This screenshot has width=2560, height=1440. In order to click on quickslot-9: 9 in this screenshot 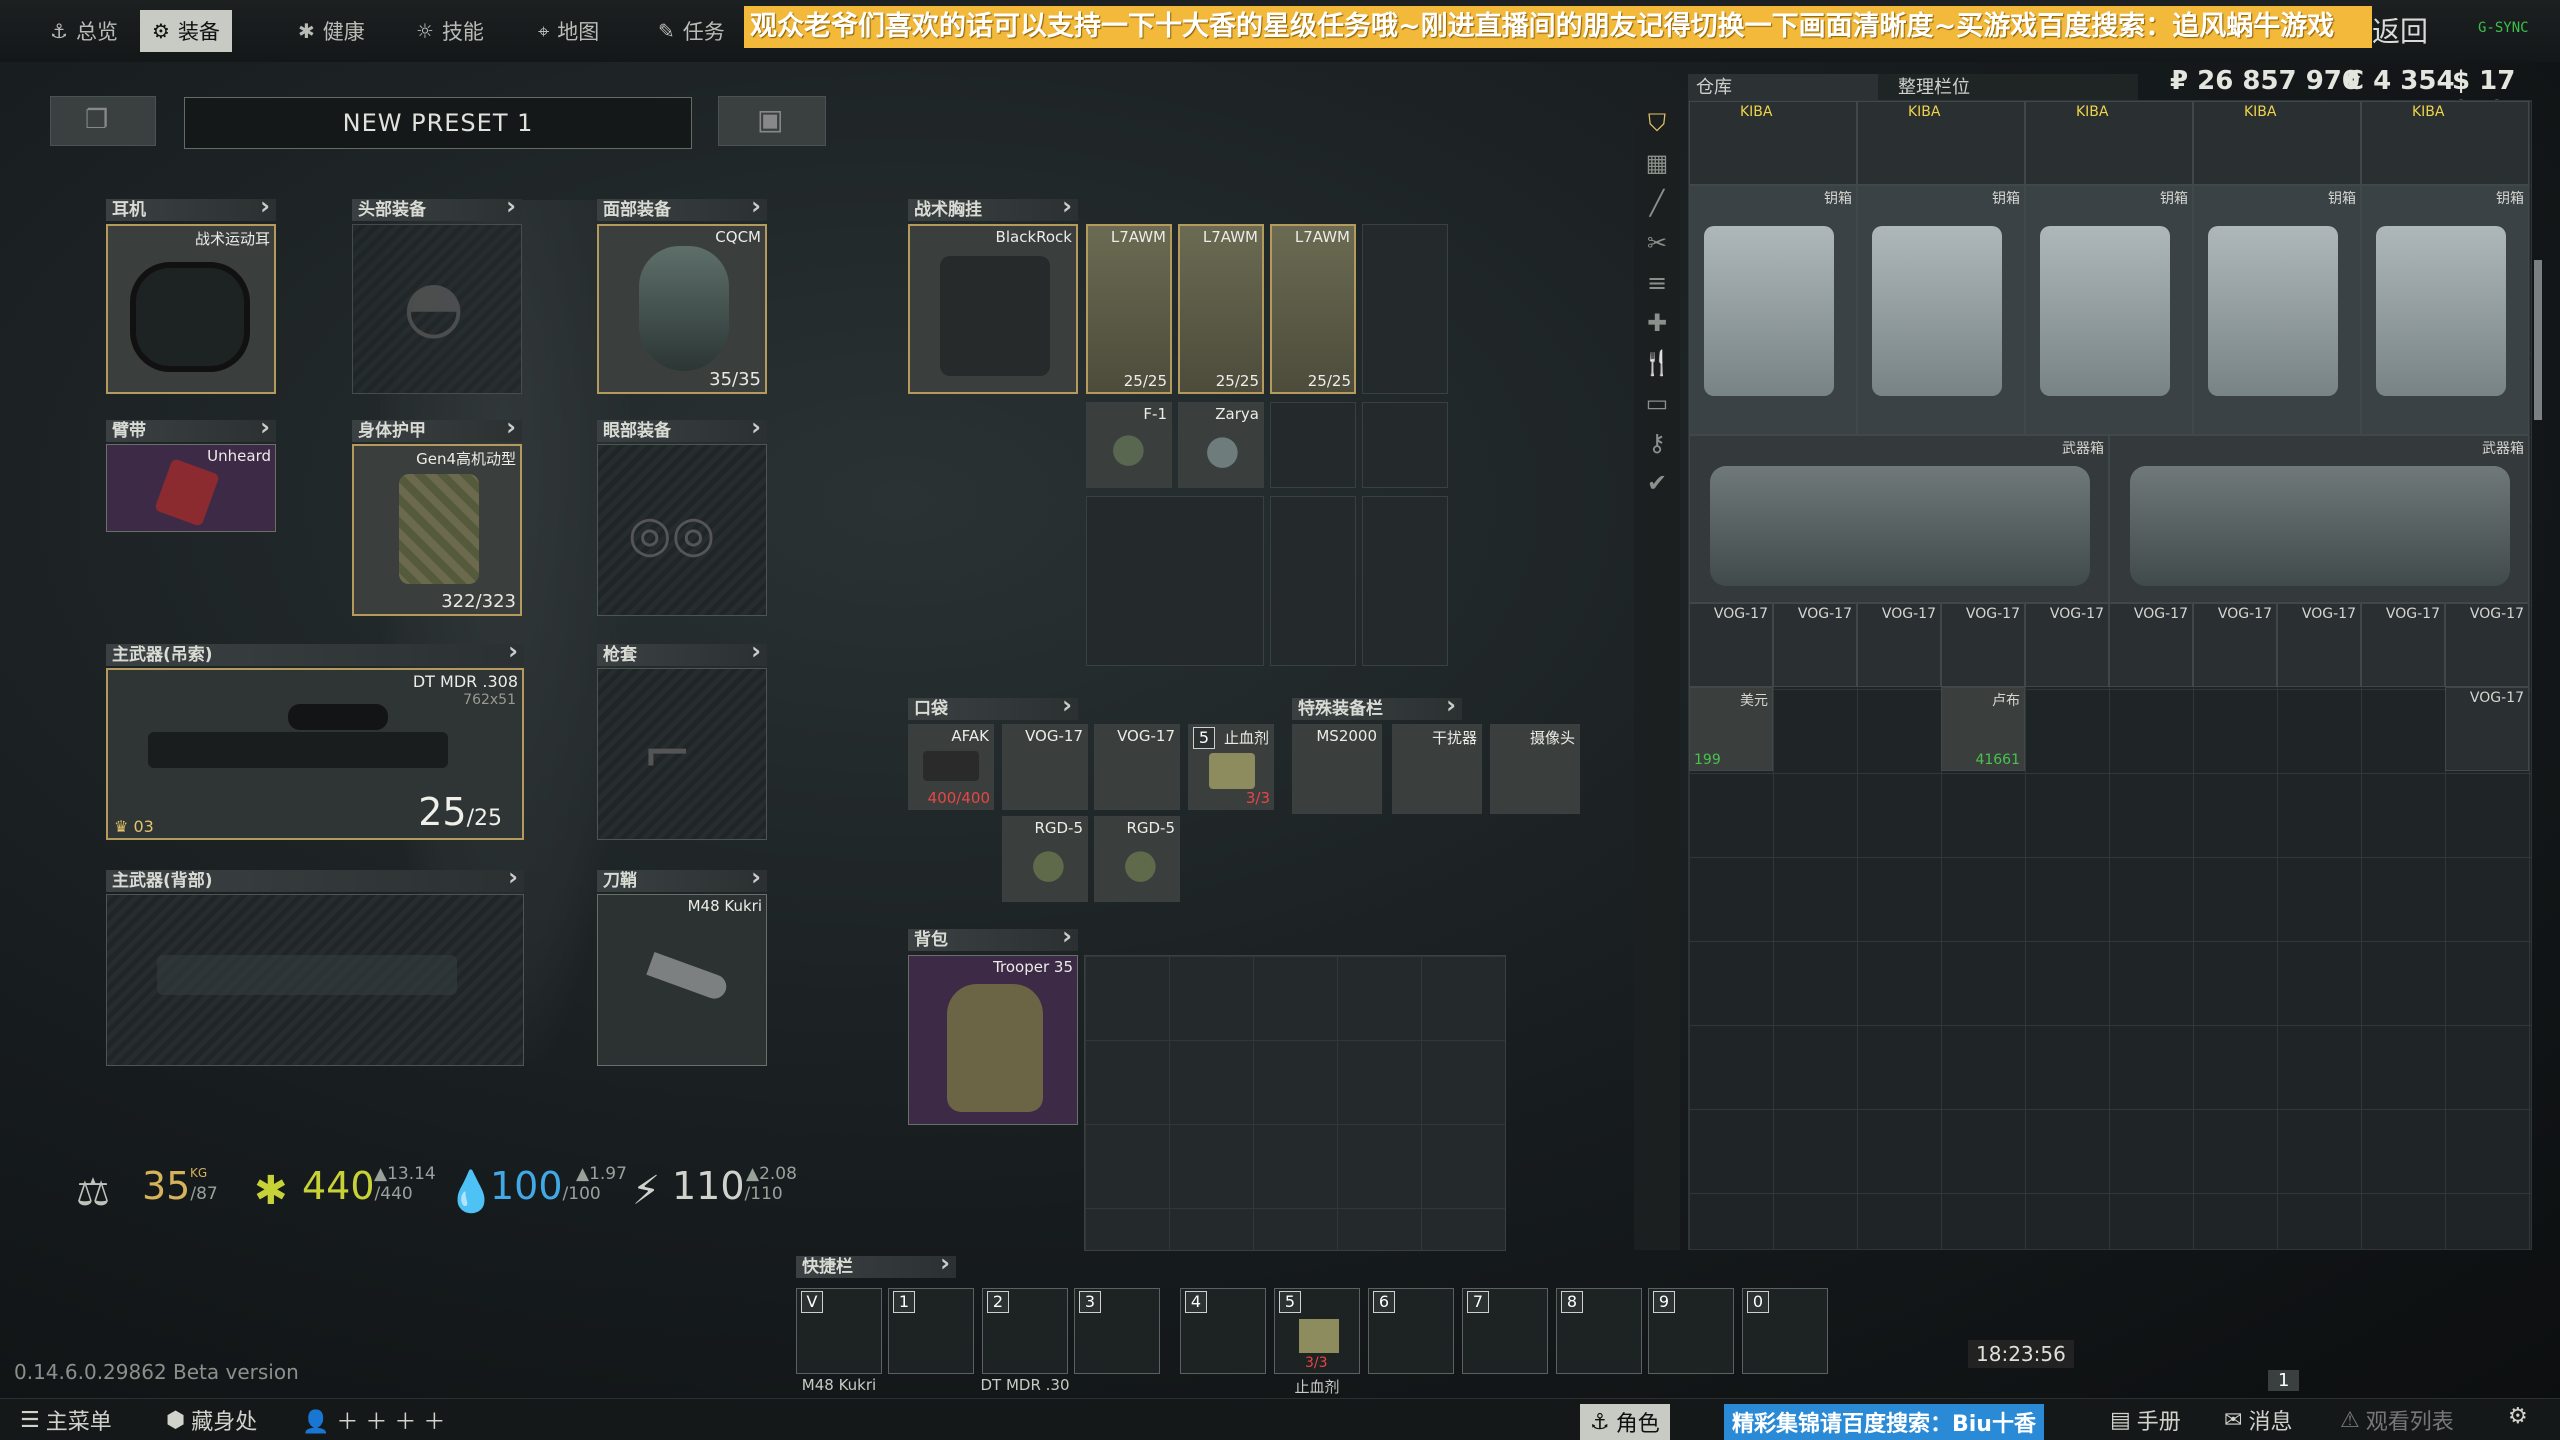, I will do `click(1691, 1331)`.